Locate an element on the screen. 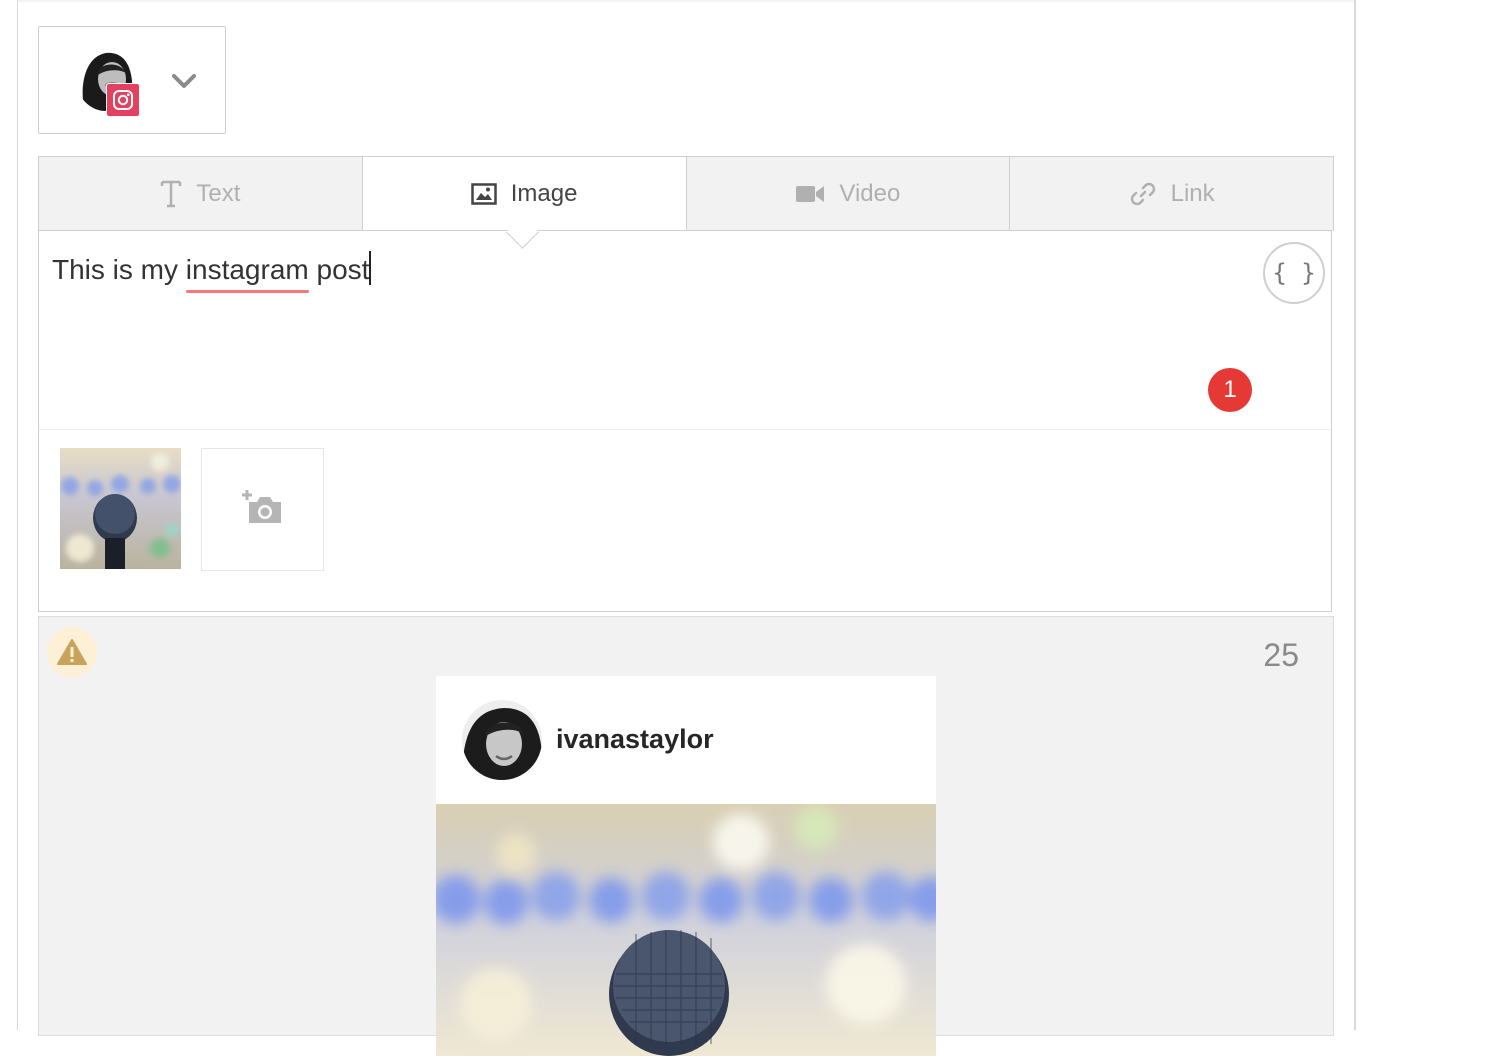 The image size is (1502, 1056). tab-video-label: Video is located at coordinates (870, 193).